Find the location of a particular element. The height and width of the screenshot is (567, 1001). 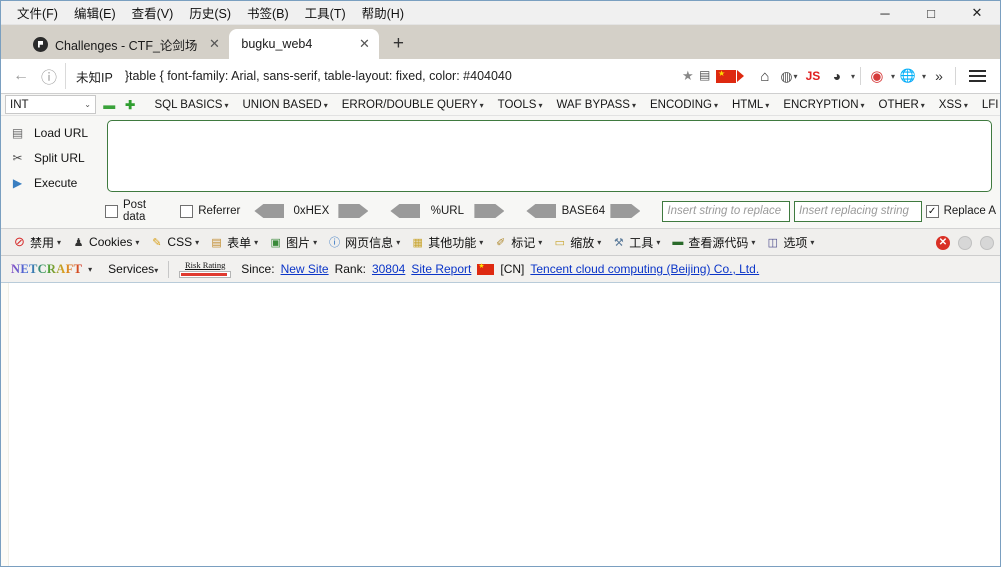

netcraft-services-menu: Services▾ is located at coordinates (133, 269).